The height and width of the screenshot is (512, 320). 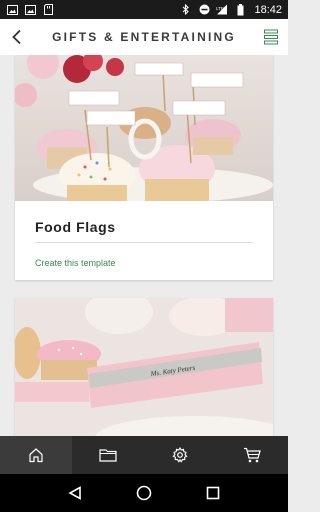 I want to click on menu-button, so click(x=271, y=37).